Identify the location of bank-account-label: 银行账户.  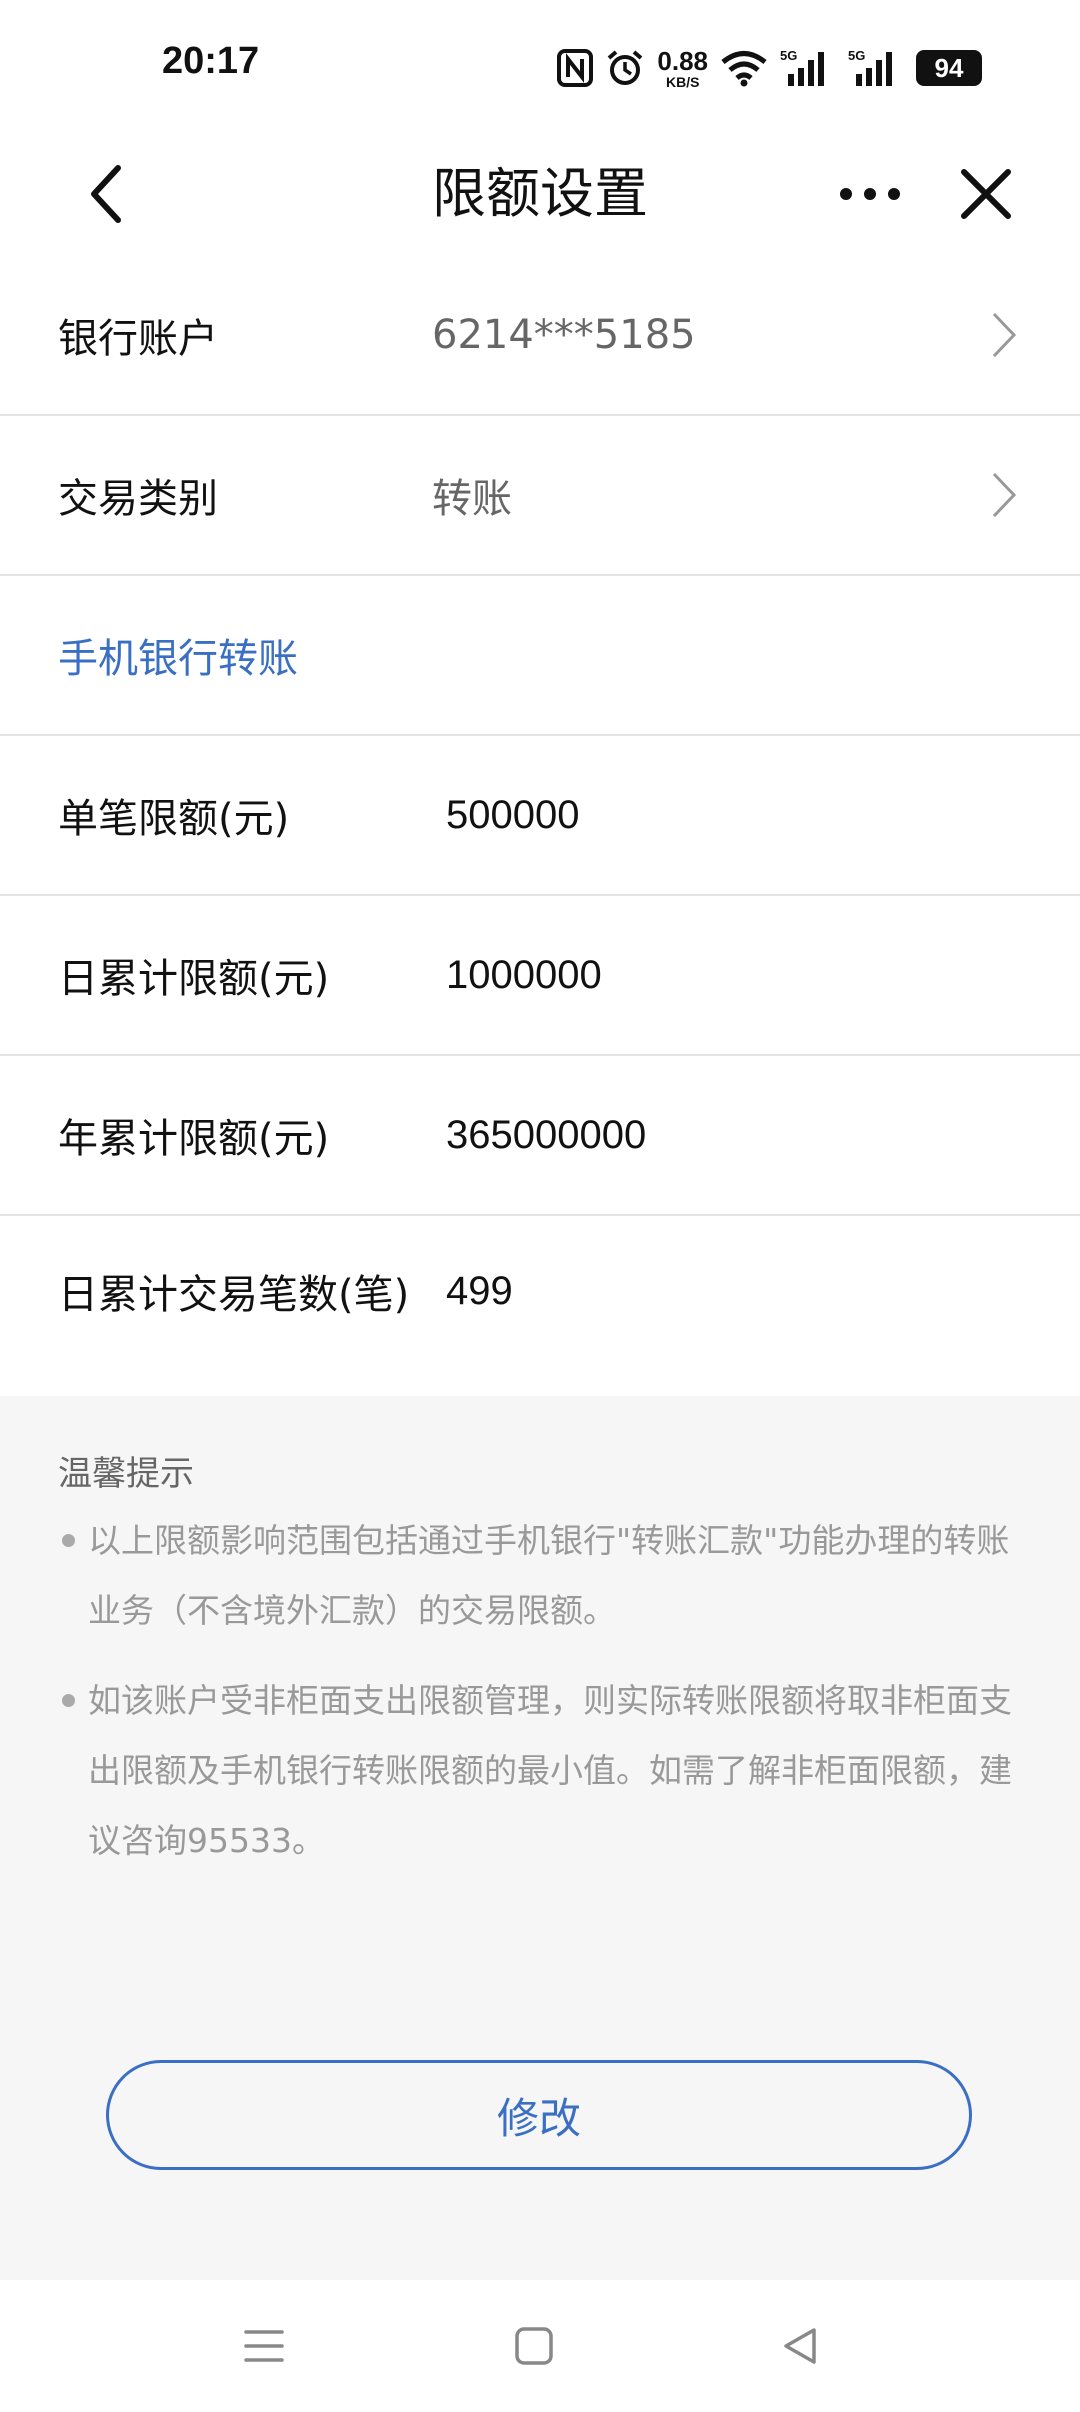
(138, 339).